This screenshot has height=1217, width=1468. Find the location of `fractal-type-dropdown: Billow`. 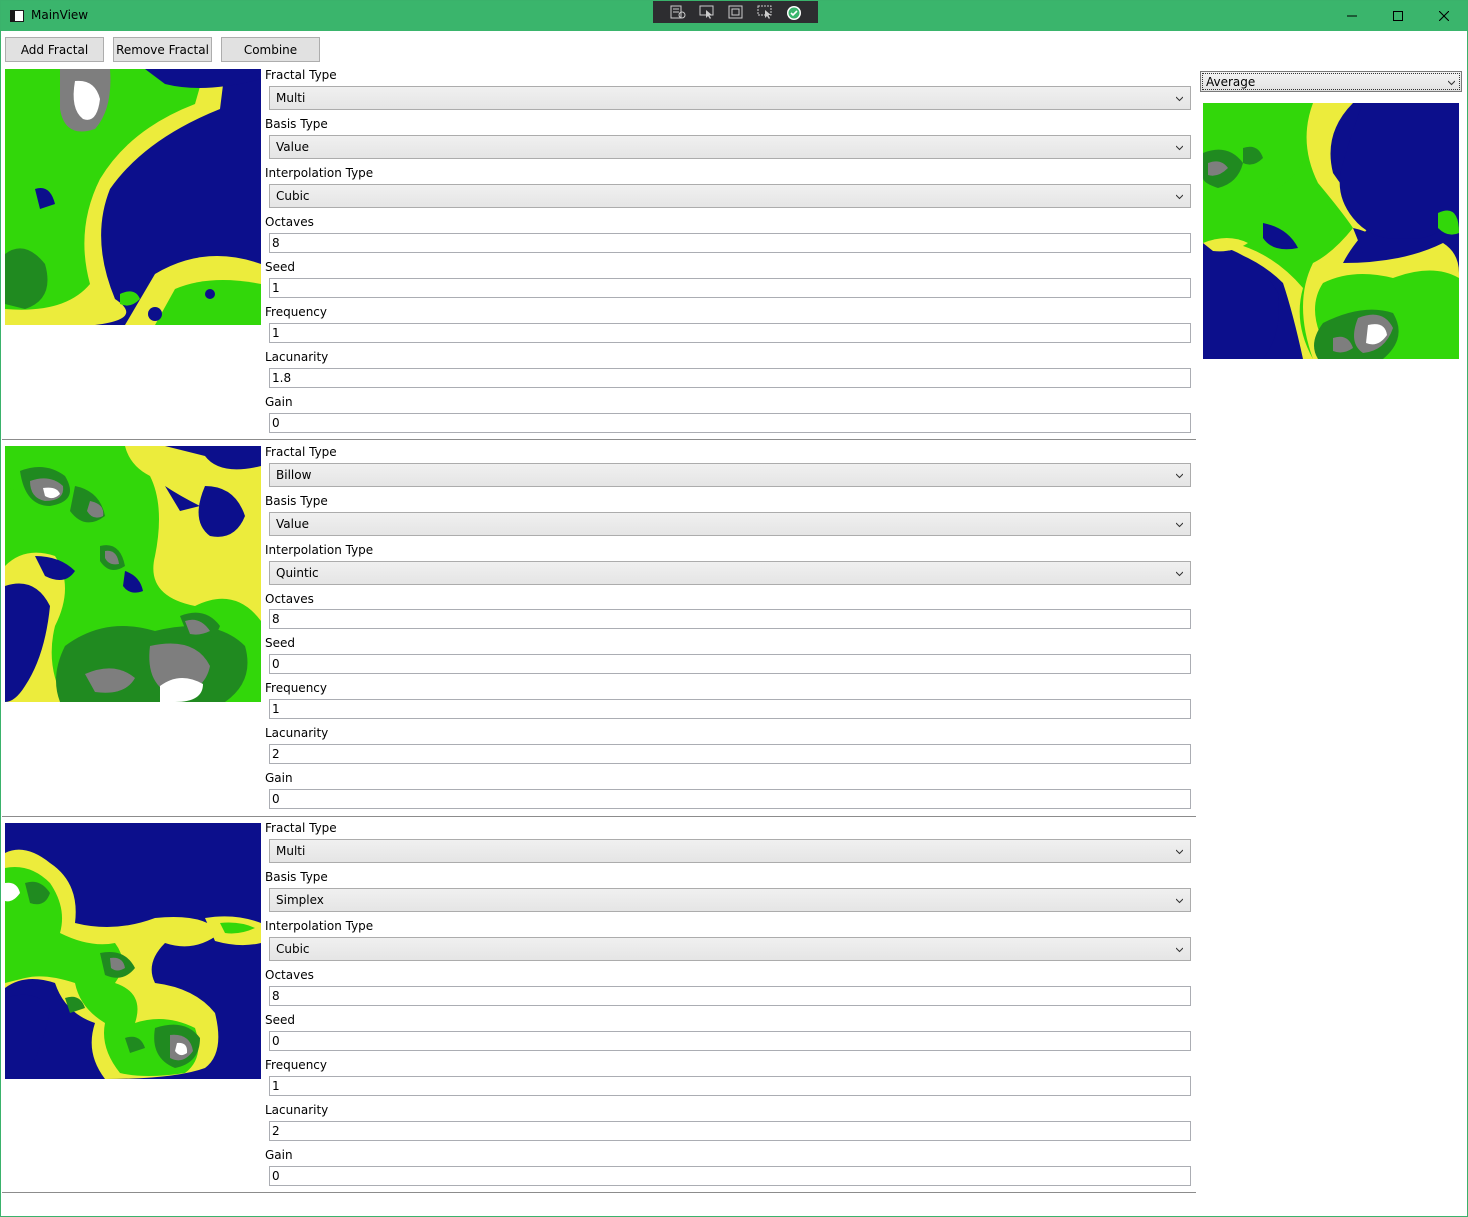

fractal-type-dropdown: Billow is located at coordinates (730, 475).